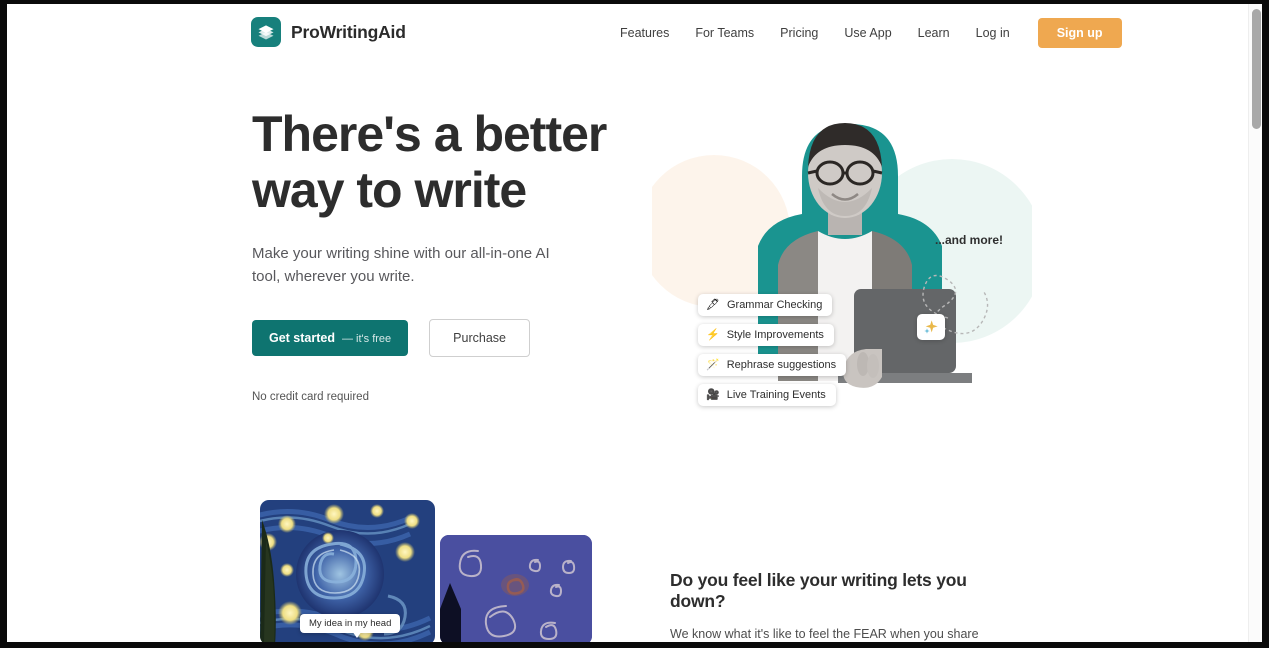 This screenshot has width=1269, height=648. I want to click on nav-item-learn: Learn, so click(934, 33).